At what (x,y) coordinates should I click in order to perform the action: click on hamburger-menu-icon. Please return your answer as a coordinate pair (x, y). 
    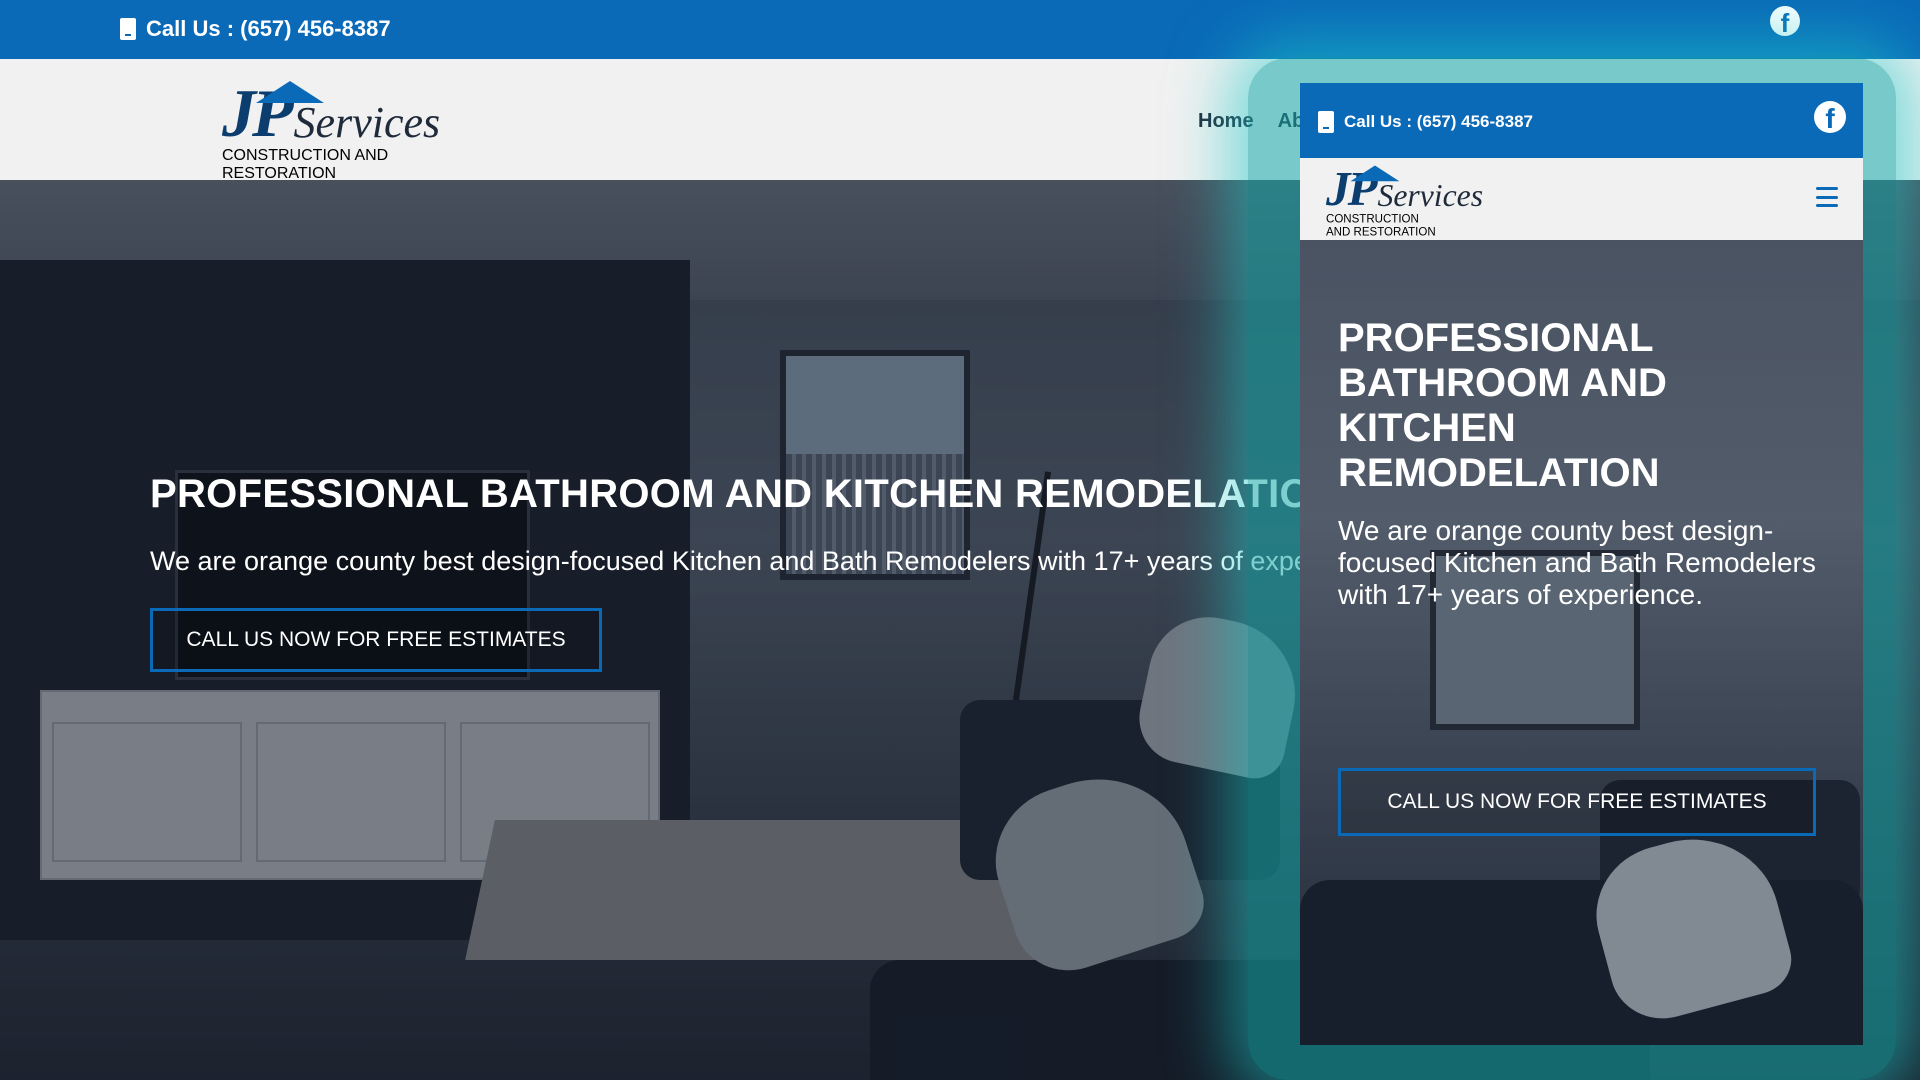
    Looking at the image, I should click on (1827, 197).